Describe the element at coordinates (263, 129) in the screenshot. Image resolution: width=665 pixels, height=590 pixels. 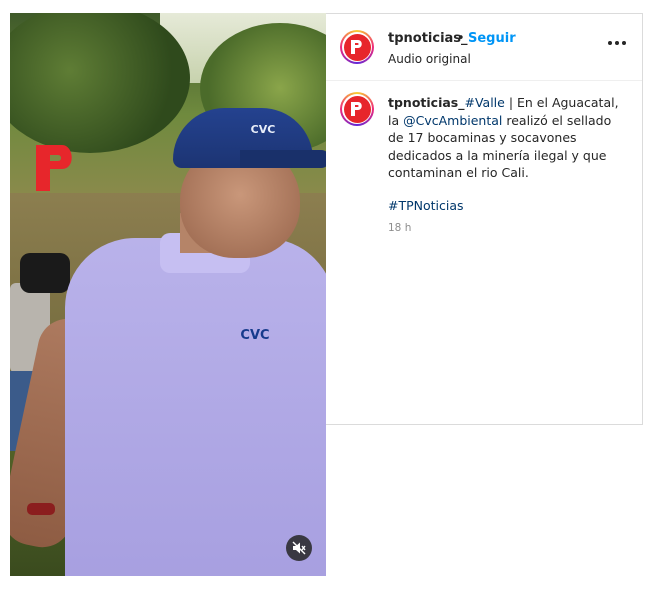
I see `cap-logo: CVC` at that location.